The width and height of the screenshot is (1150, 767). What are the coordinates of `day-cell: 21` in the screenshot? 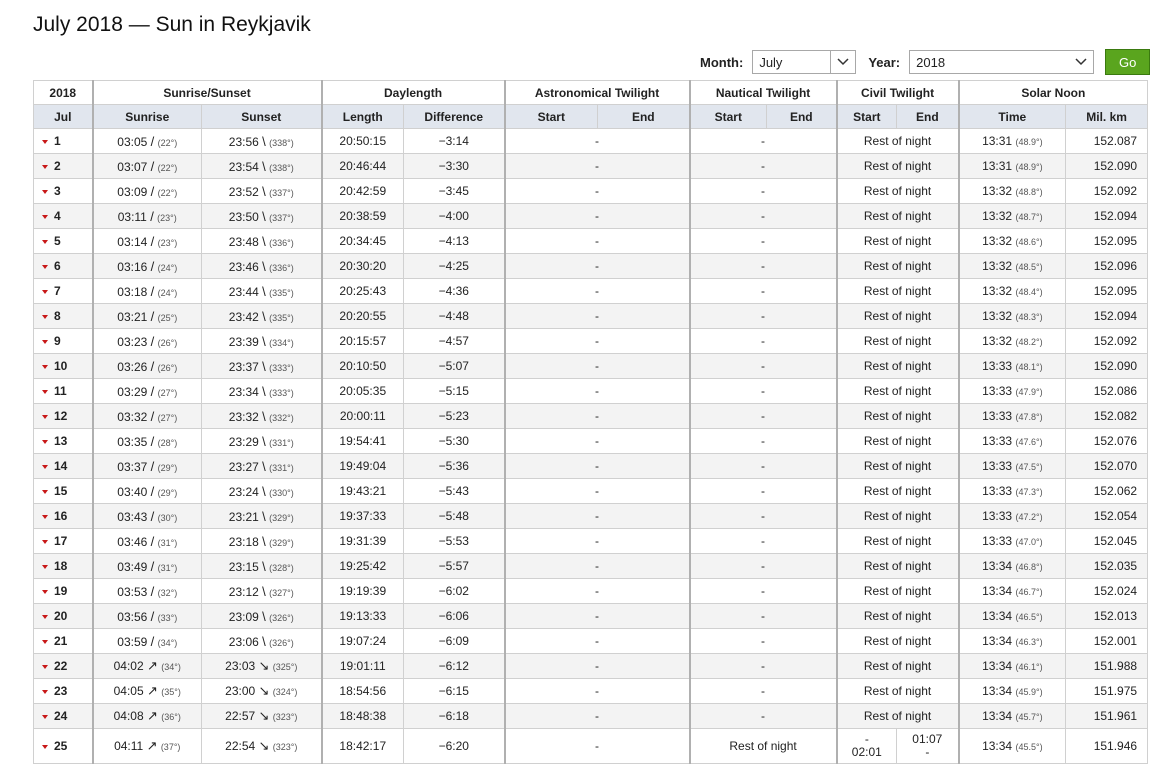 It's located at (63, 641).